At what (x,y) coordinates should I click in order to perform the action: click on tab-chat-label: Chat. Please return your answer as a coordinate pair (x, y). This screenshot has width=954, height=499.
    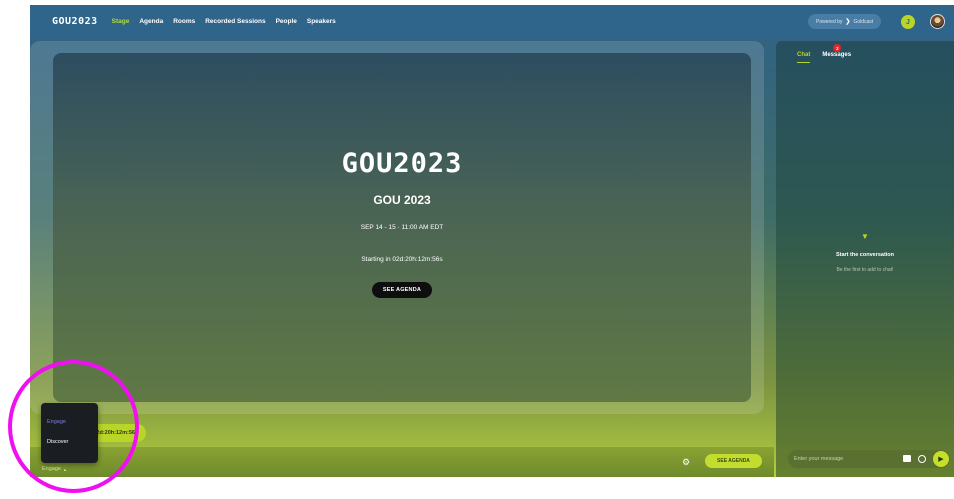
    Looking at the image, I should click on (804, 55).